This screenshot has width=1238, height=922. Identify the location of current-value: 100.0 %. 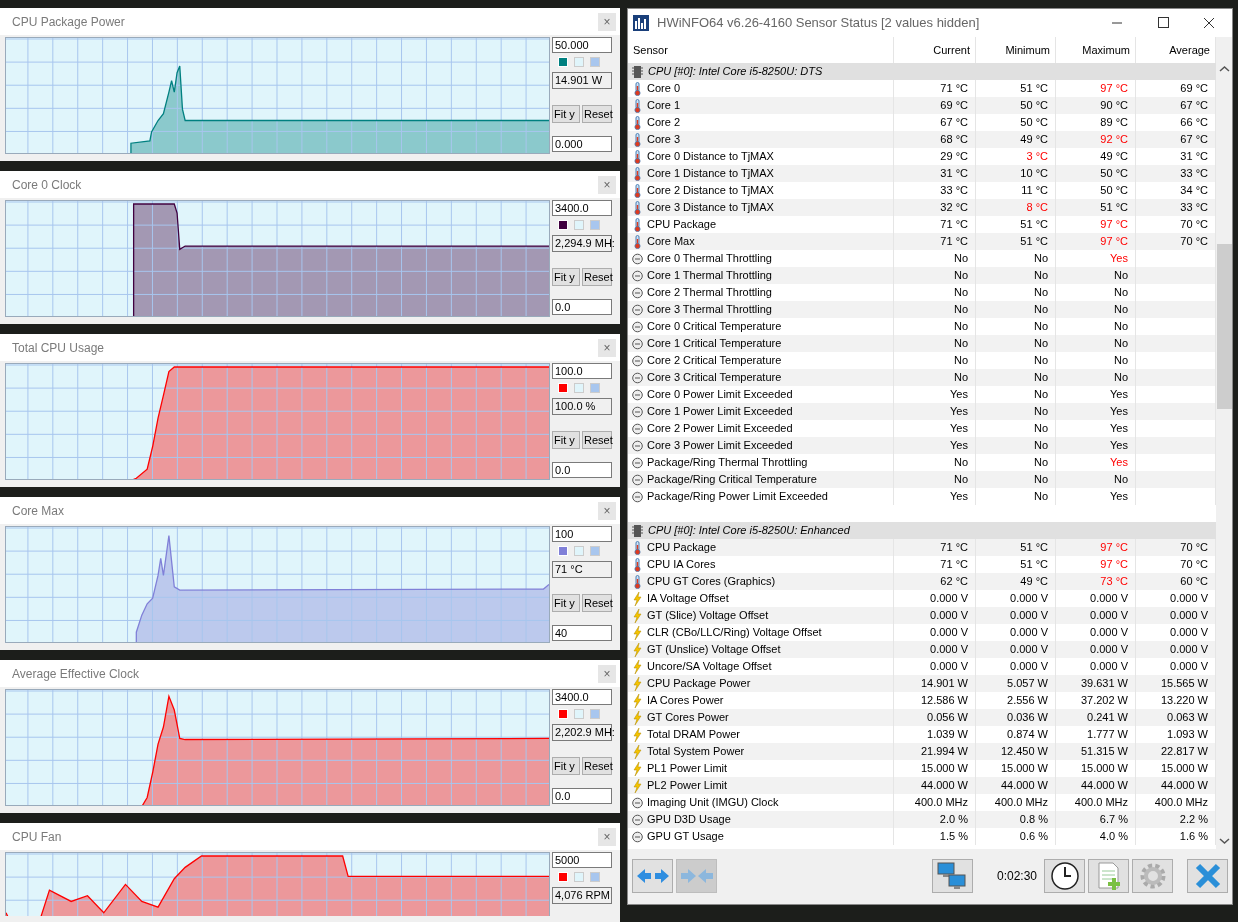
(582, 406).